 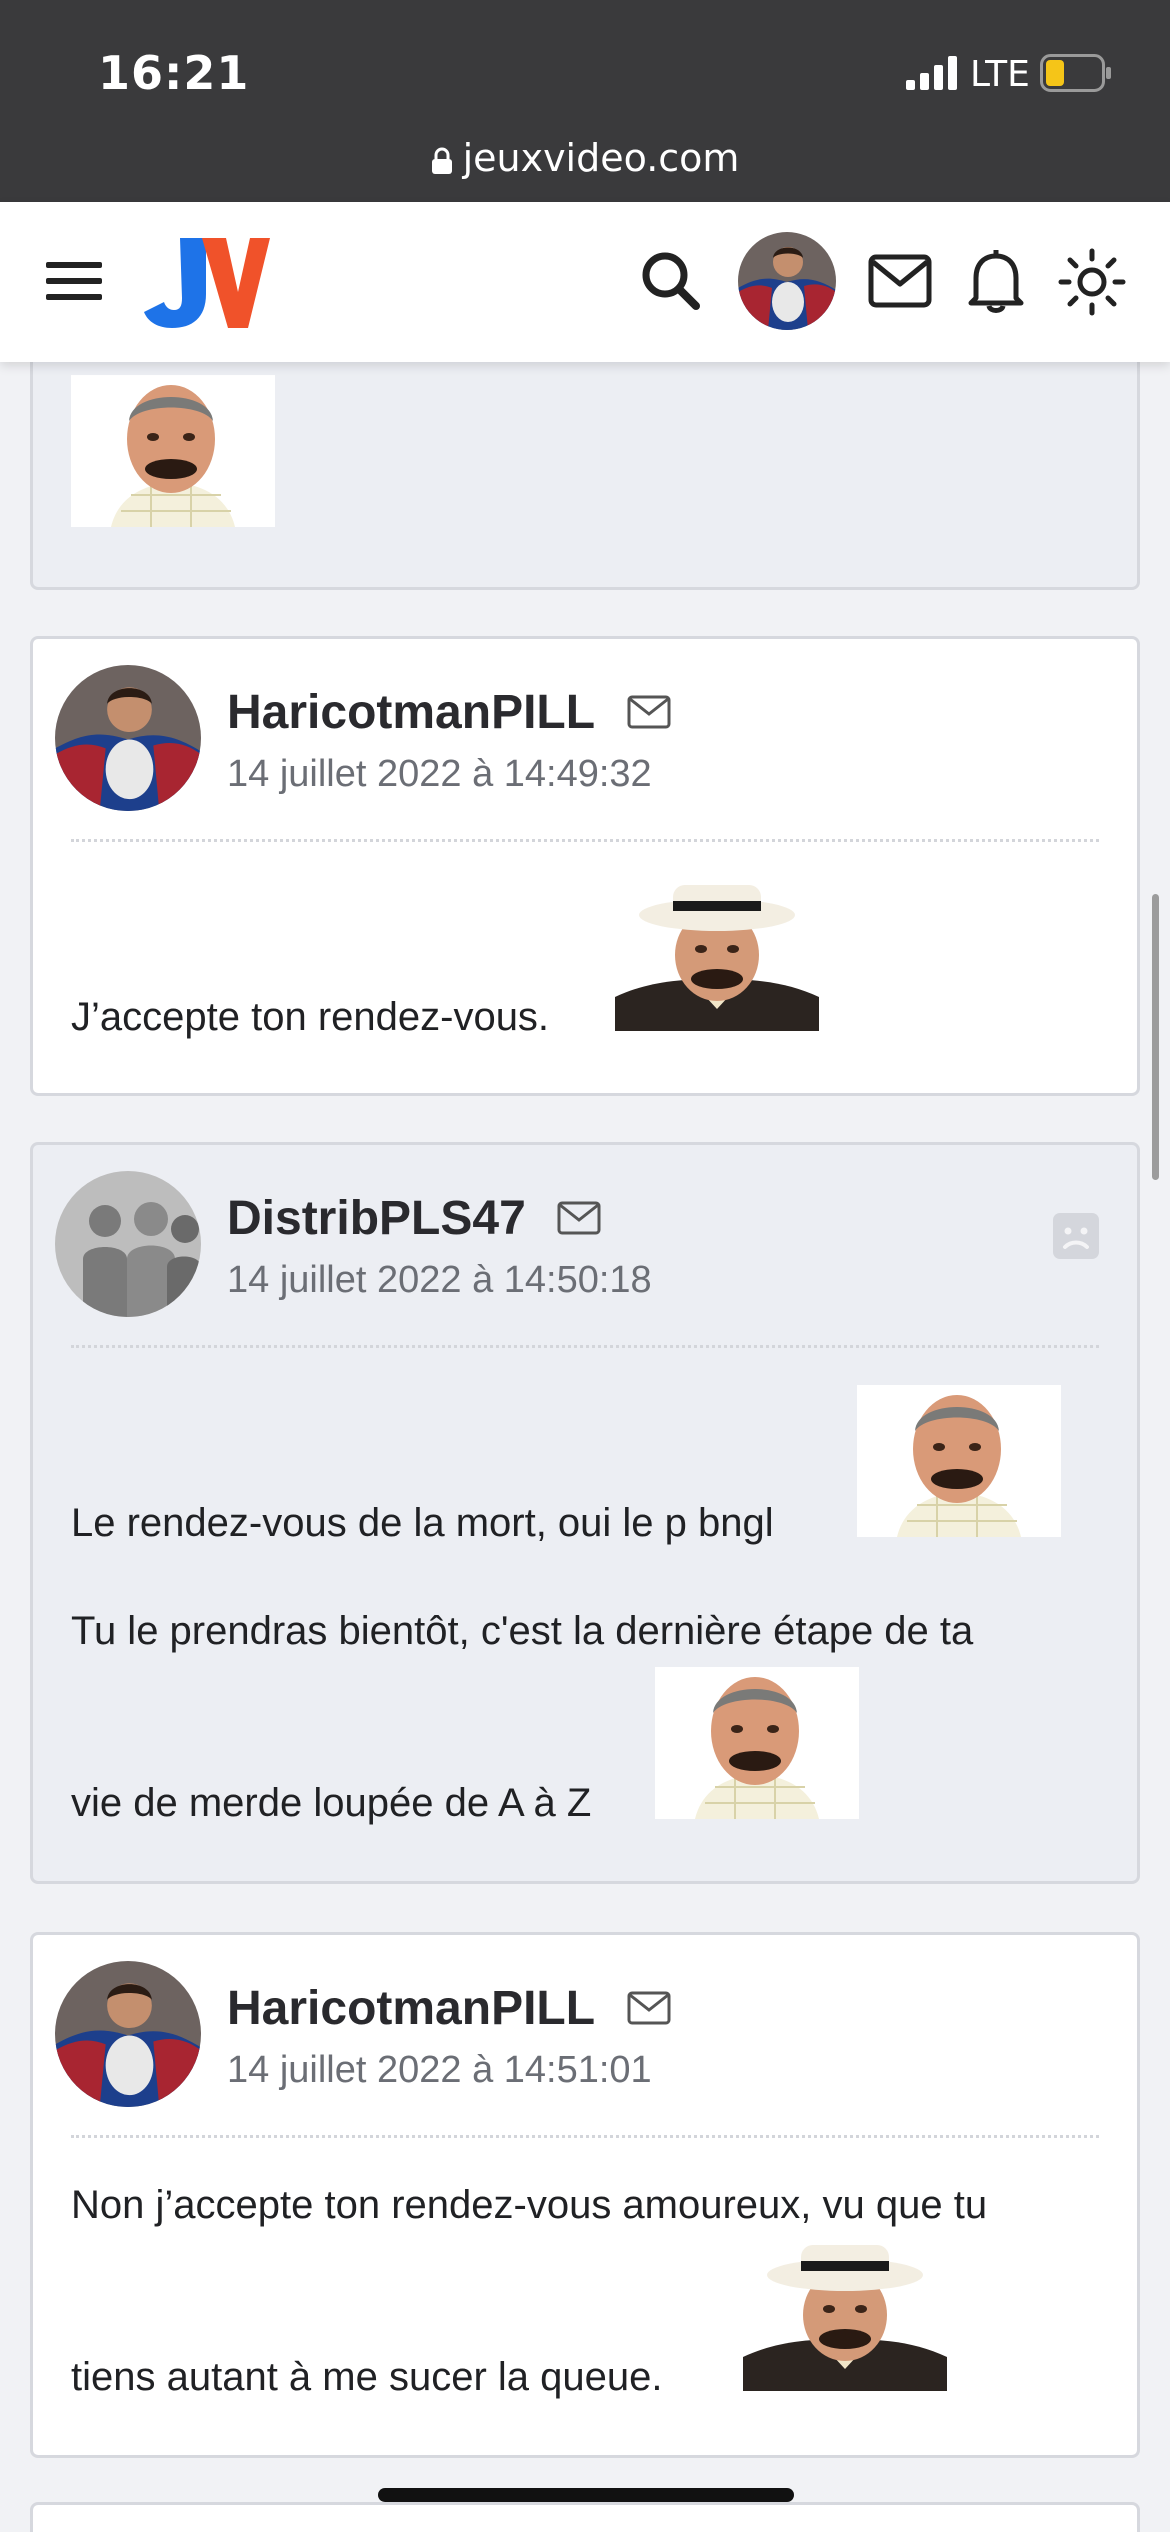 What do you see at coordinates (205, 282) in the screenshot?
I see `jv-logo` at bounding box center [205, 282].